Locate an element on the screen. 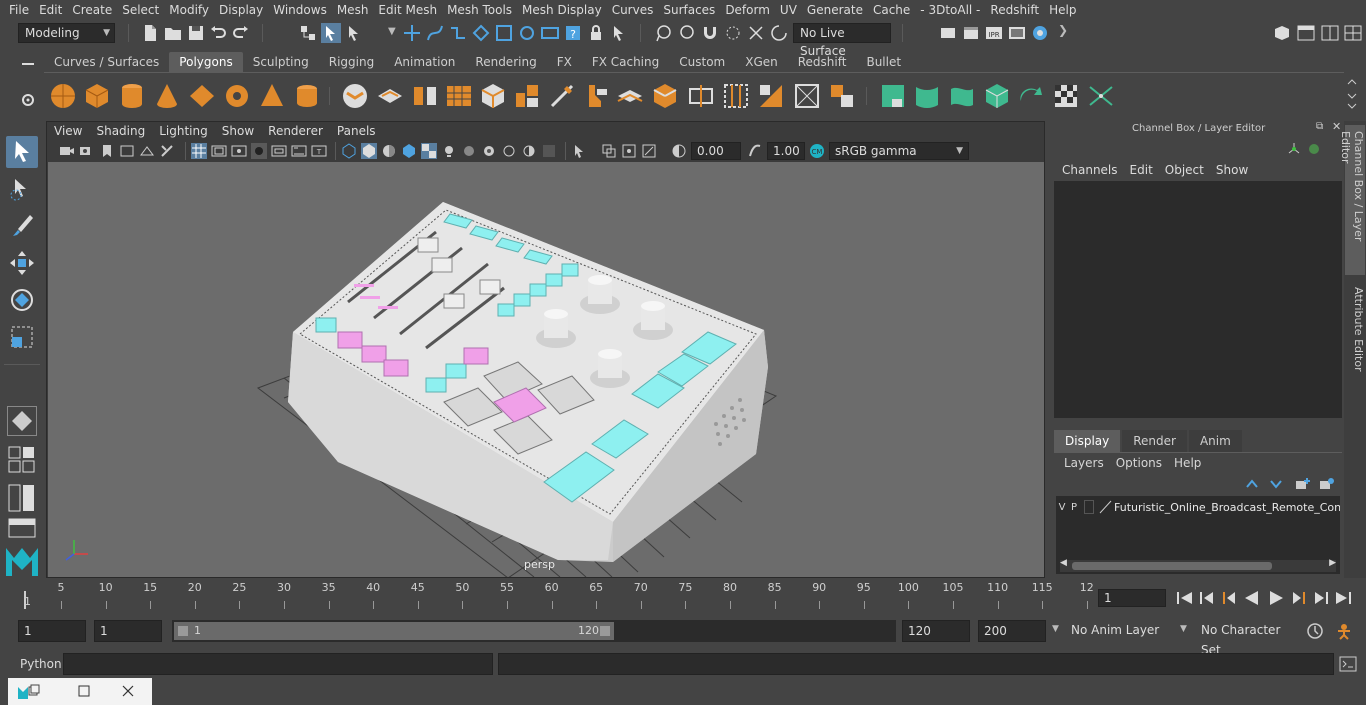  command-input is located at coordinates (278, 664).